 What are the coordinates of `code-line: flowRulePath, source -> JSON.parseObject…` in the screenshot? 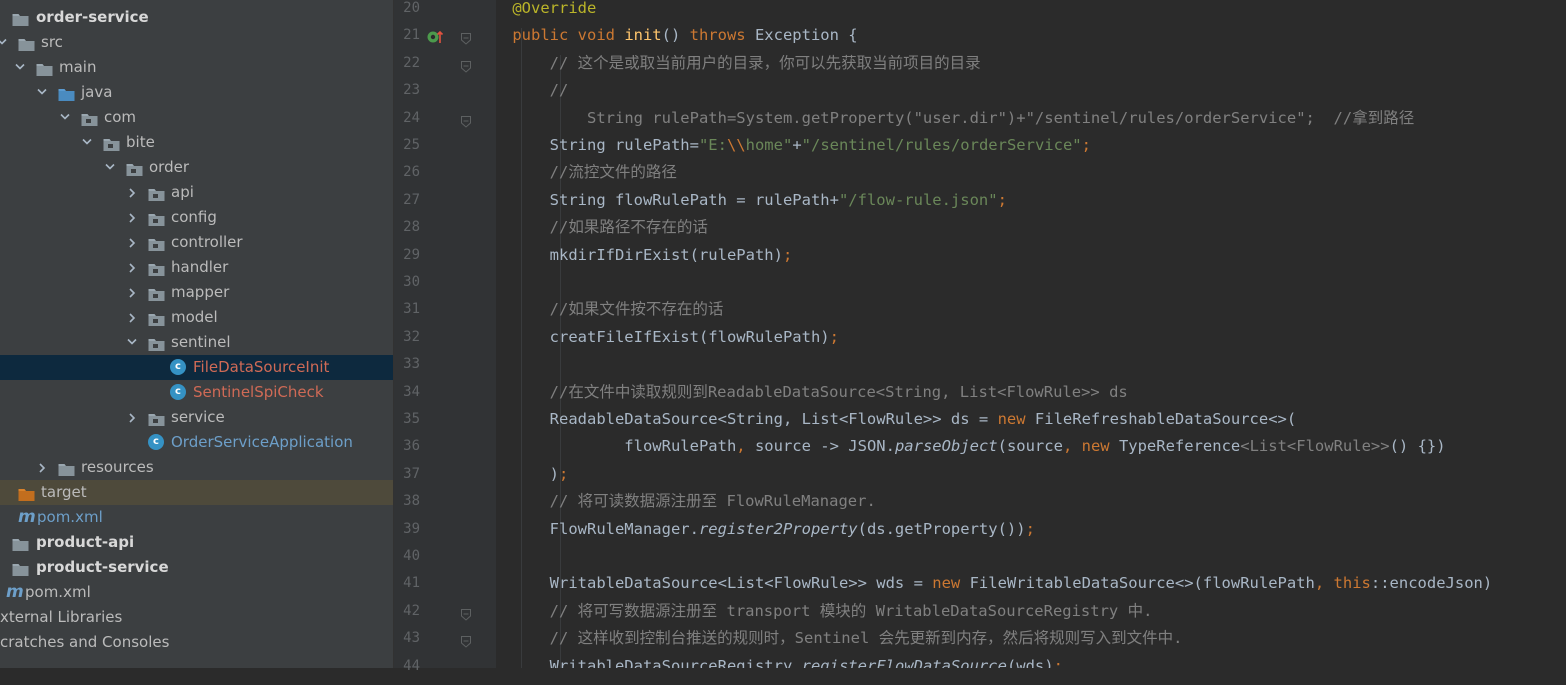 It's located at (970, 451).